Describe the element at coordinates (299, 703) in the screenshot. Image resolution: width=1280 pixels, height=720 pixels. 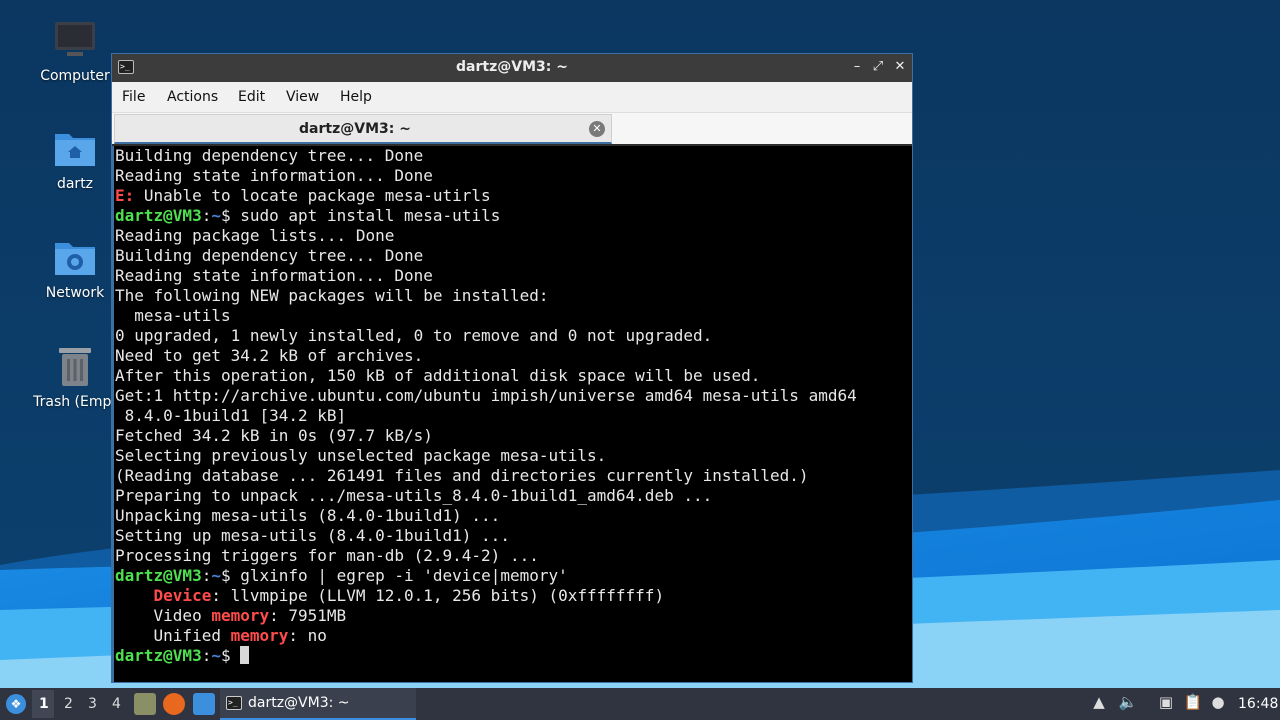
I see `taskbar-terminal-label: dartz@VM3: ~` at that location.